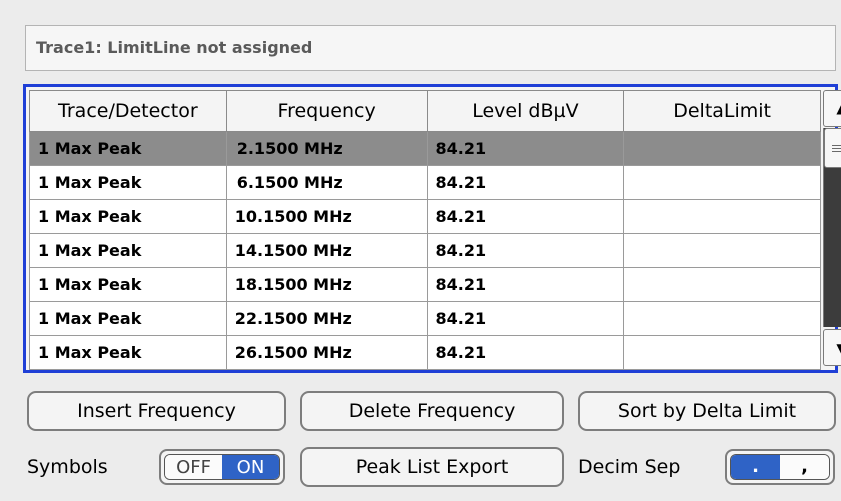 Image resolution: width=841 pixels, height=501 pixels. I want to click on table-row: 1 Max Peak 6.1500 MHz 84.21, so click(425, 182).